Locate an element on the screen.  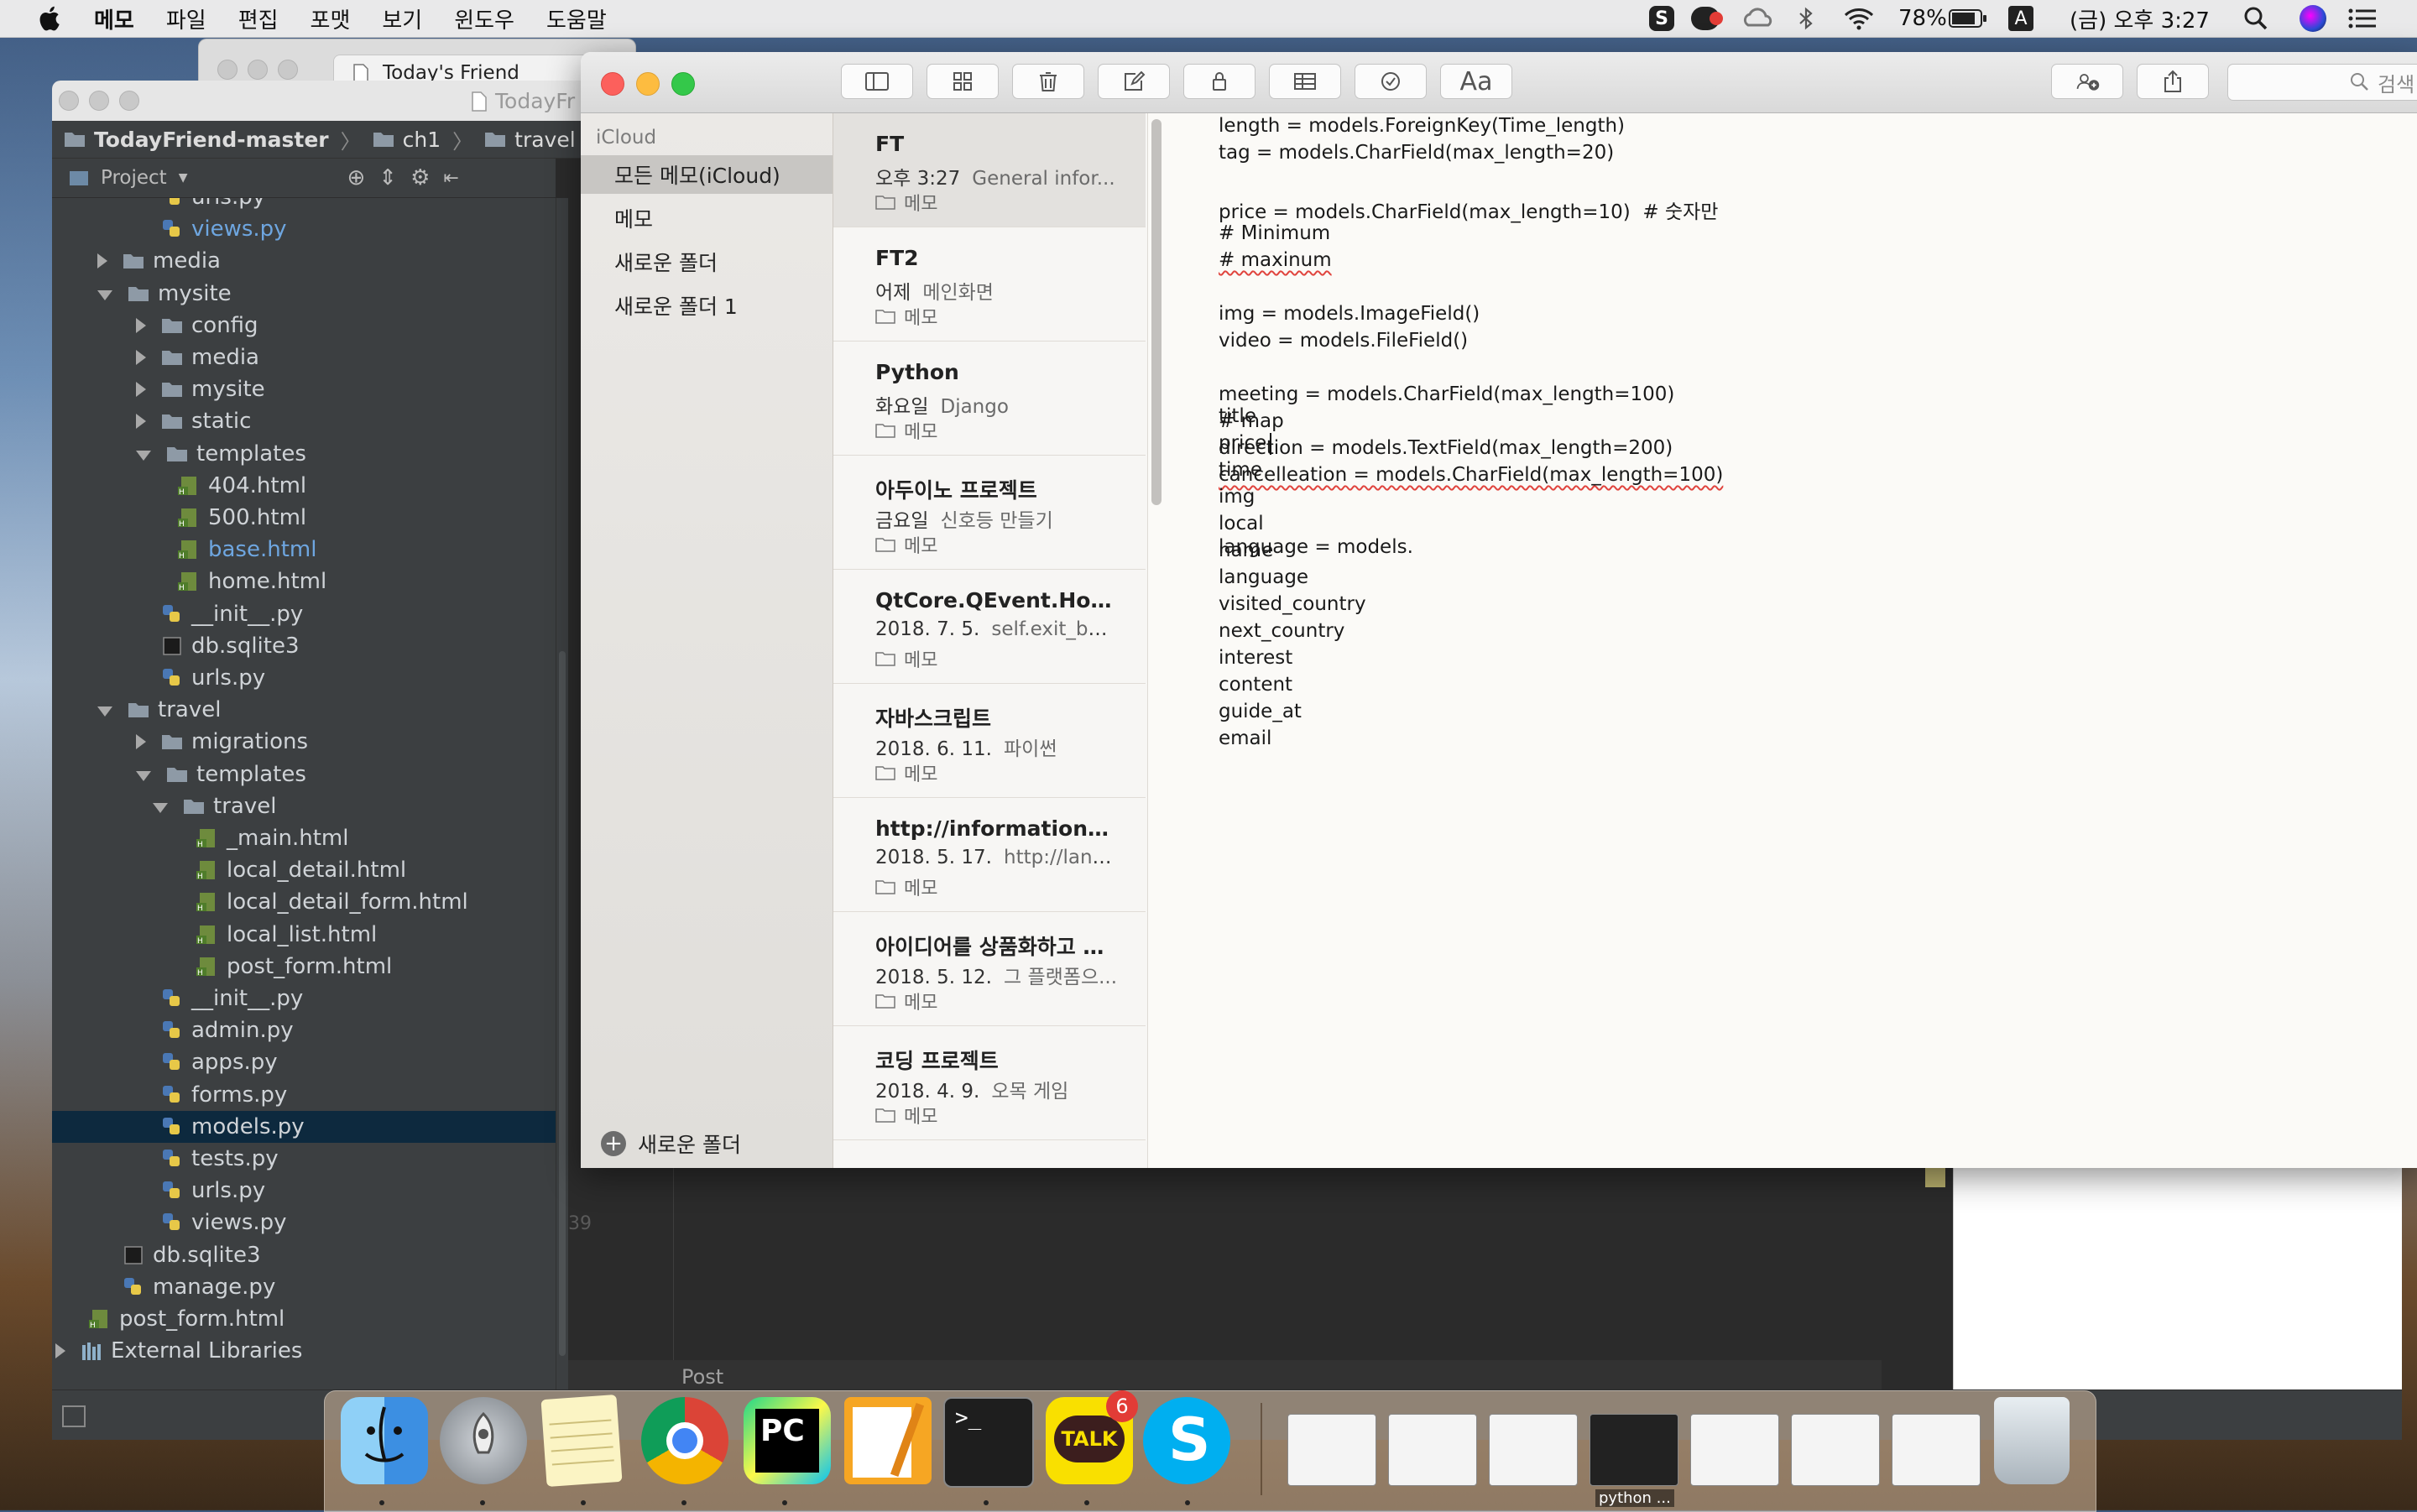
lock-note-button is located at coordinates (1219, 81).